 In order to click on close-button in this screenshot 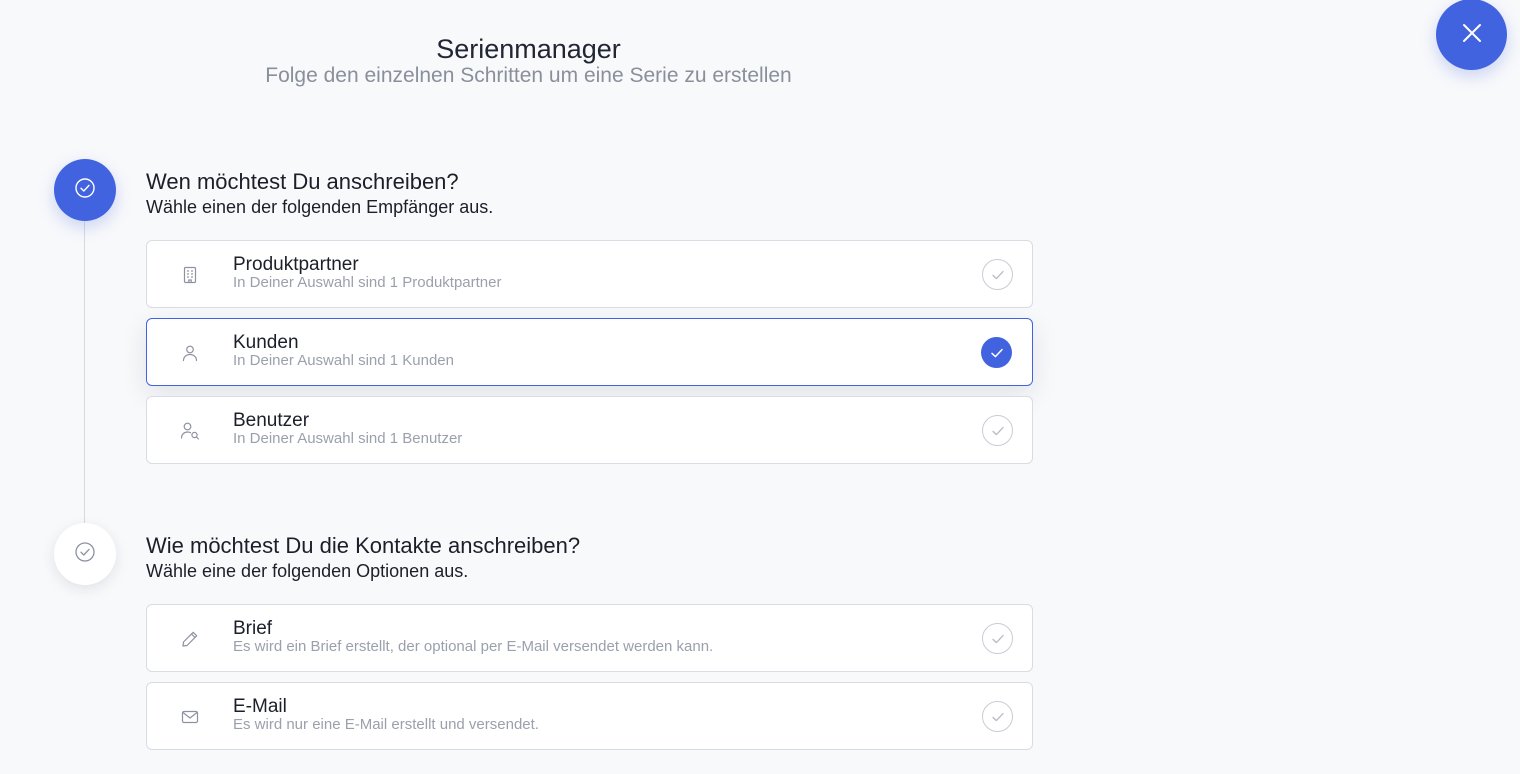, I will do `click(1471, 35)`.